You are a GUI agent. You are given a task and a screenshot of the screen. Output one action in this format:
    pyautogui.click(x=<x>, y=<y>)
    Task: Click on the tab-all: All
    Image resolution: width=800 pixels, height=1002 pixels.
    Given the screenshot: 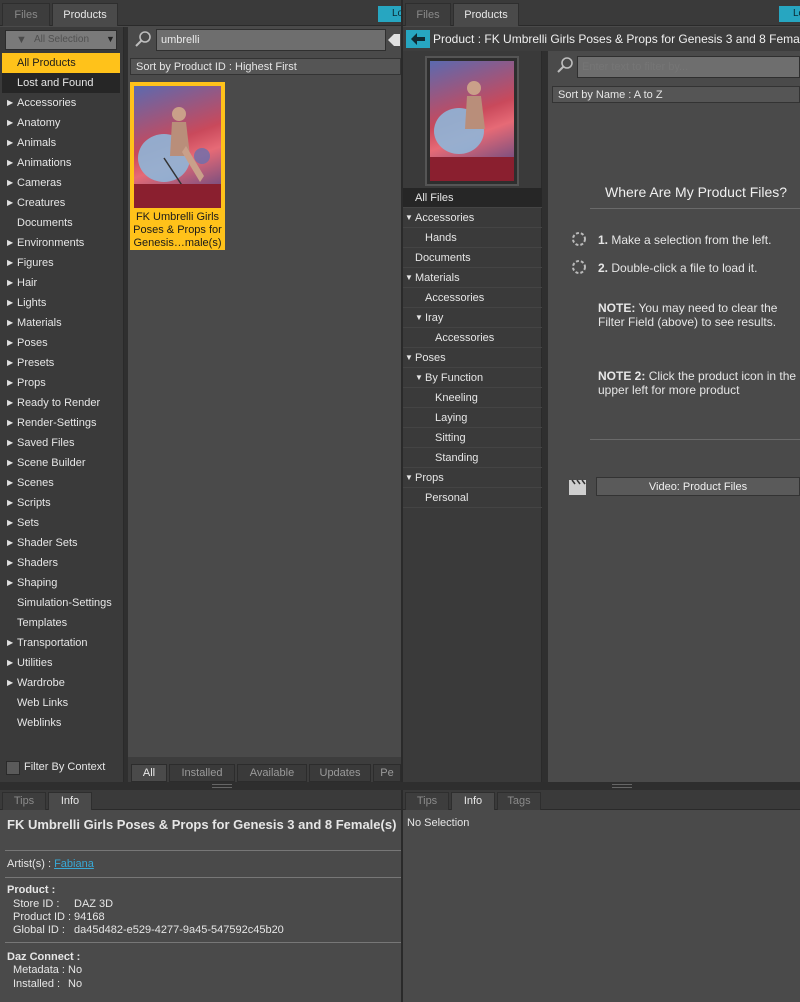 What is the action you would take?
    pyautogui.click(x=149, y=773)
    